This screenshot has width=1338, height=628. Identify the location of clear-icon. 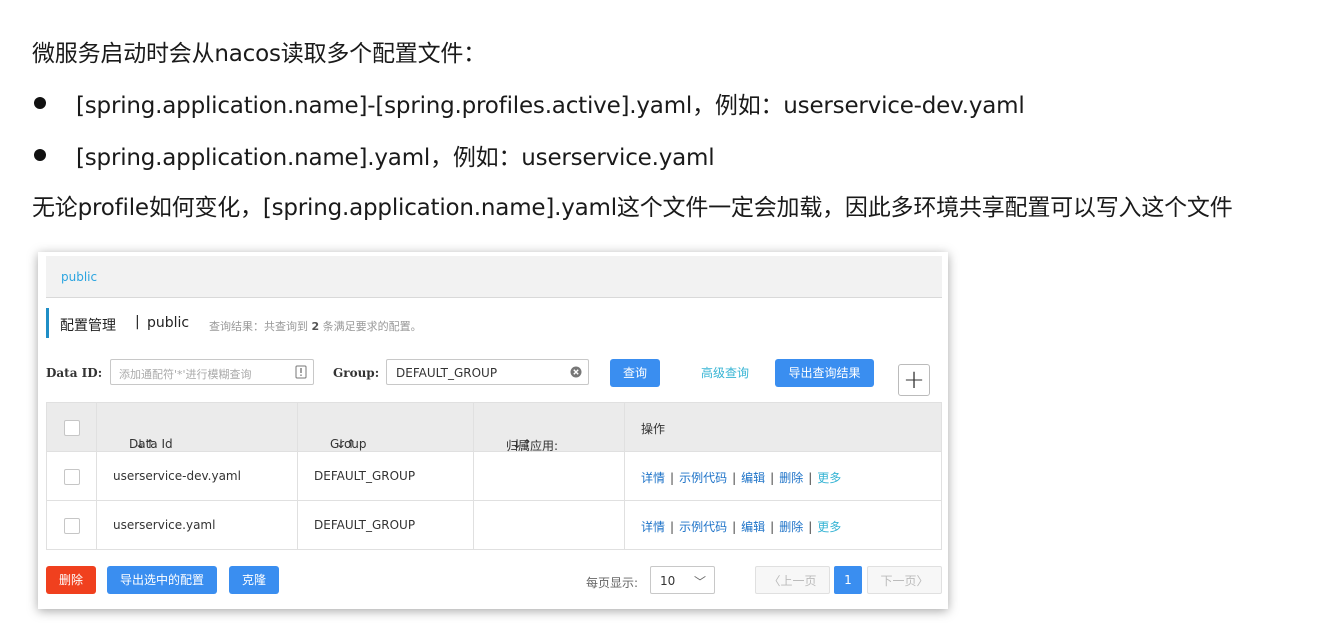
(576, 373).